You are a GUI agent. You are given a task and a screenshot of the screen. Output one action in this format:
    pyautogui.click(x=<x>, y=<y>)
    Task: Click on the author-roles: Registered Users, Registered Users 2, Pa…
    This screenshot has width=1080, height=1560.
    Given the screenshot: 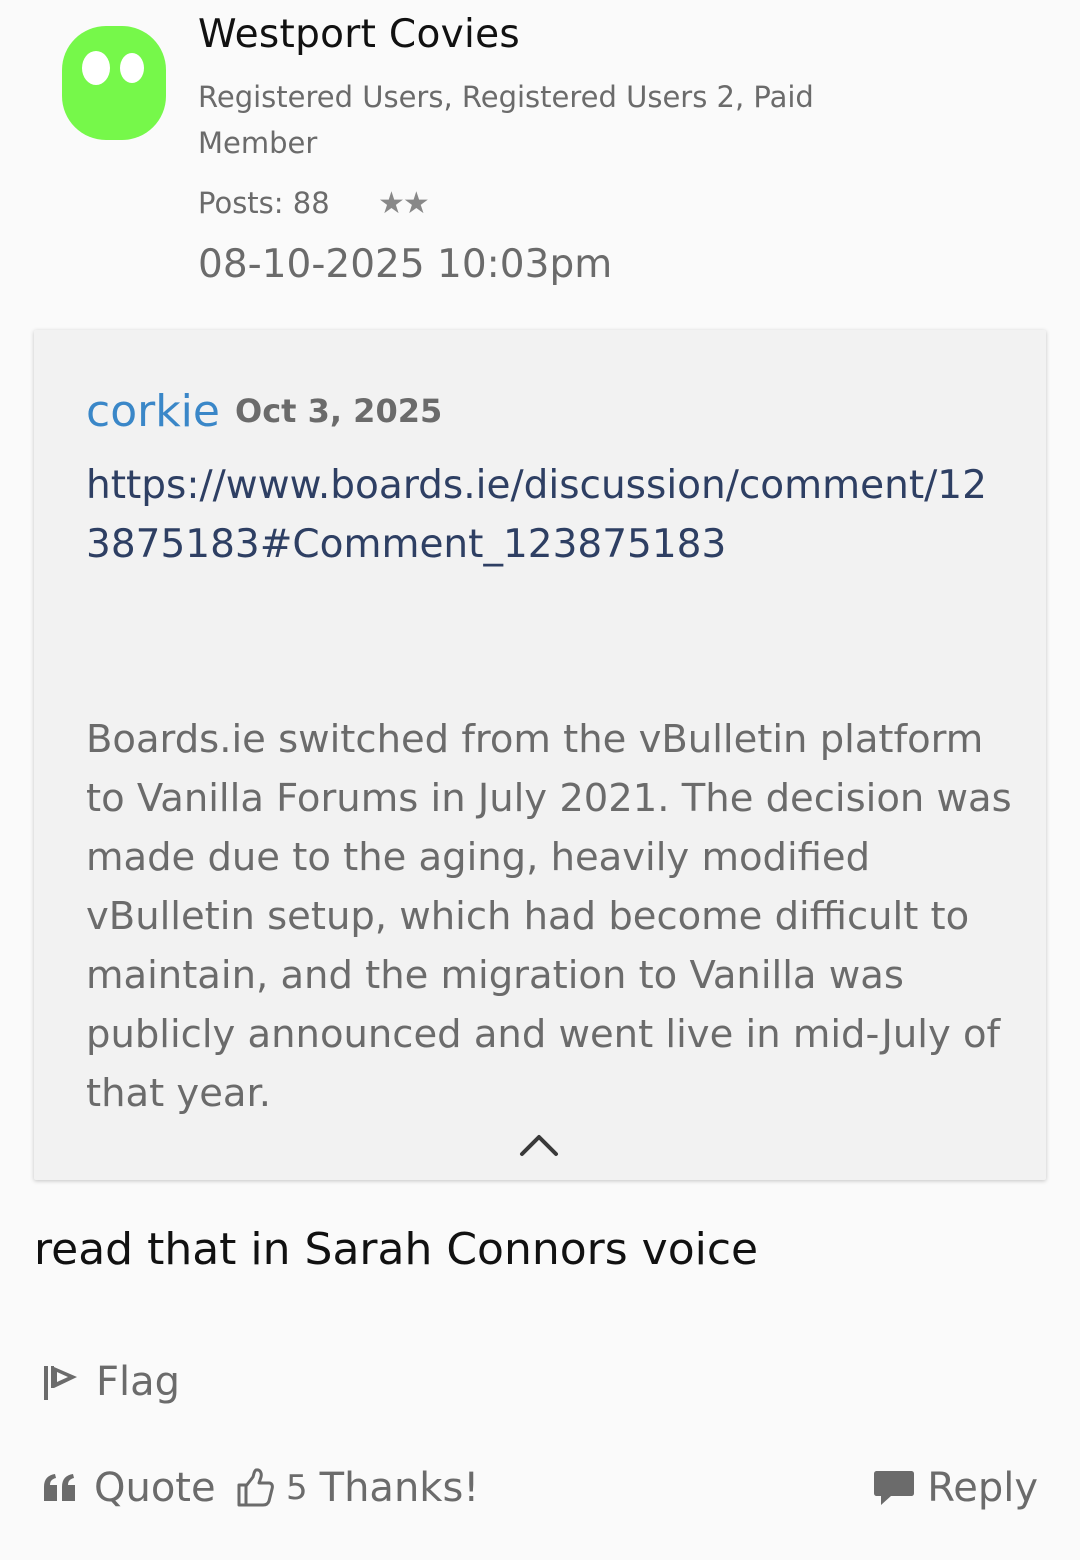 What is the action you would take?
    pyautogui.click(x=506, y=120)
    